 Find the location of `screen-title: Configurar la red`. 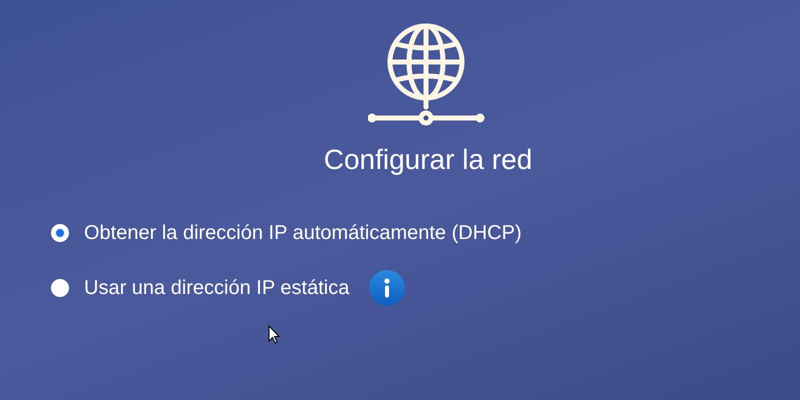

screen-title: Configurar la red is located at coordinates (428, 160).